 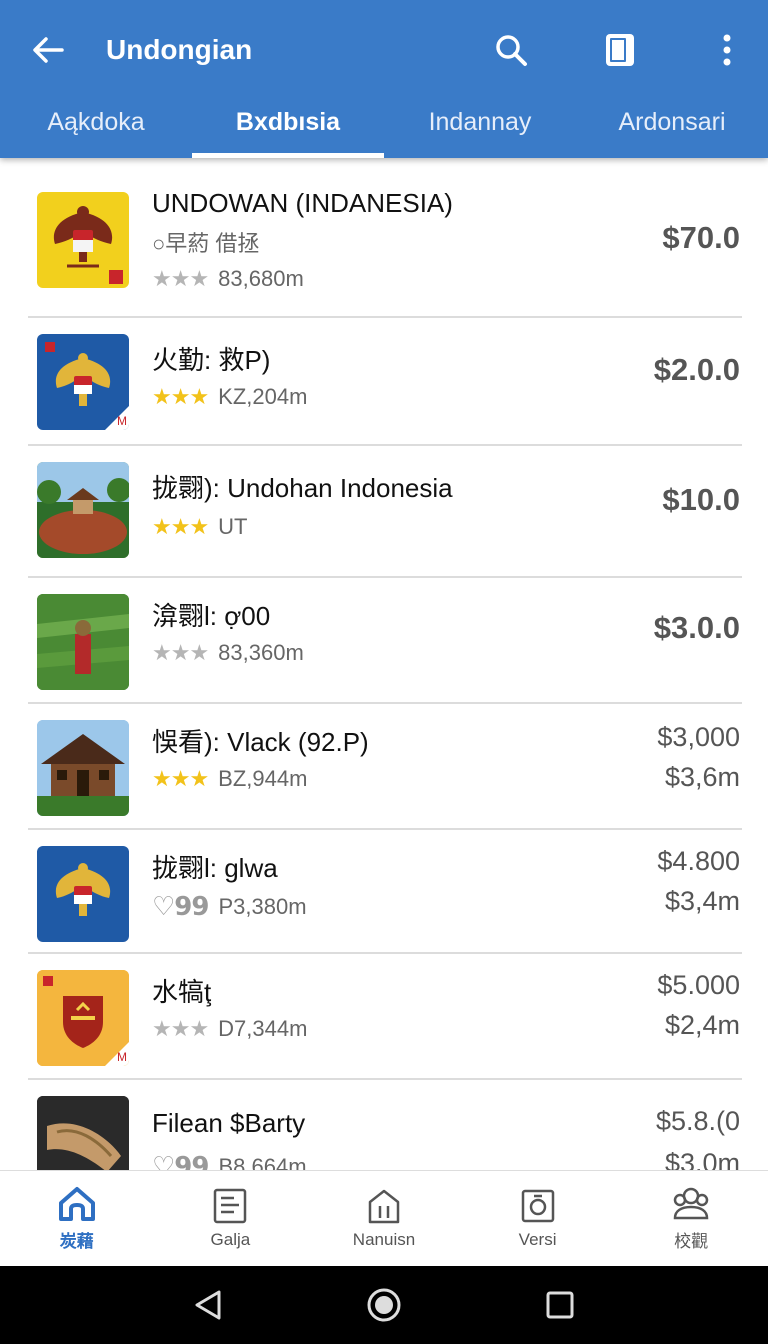 I want to click on item-title: 拢翾): Undohan Indonesia, so click(x=302, y=488).